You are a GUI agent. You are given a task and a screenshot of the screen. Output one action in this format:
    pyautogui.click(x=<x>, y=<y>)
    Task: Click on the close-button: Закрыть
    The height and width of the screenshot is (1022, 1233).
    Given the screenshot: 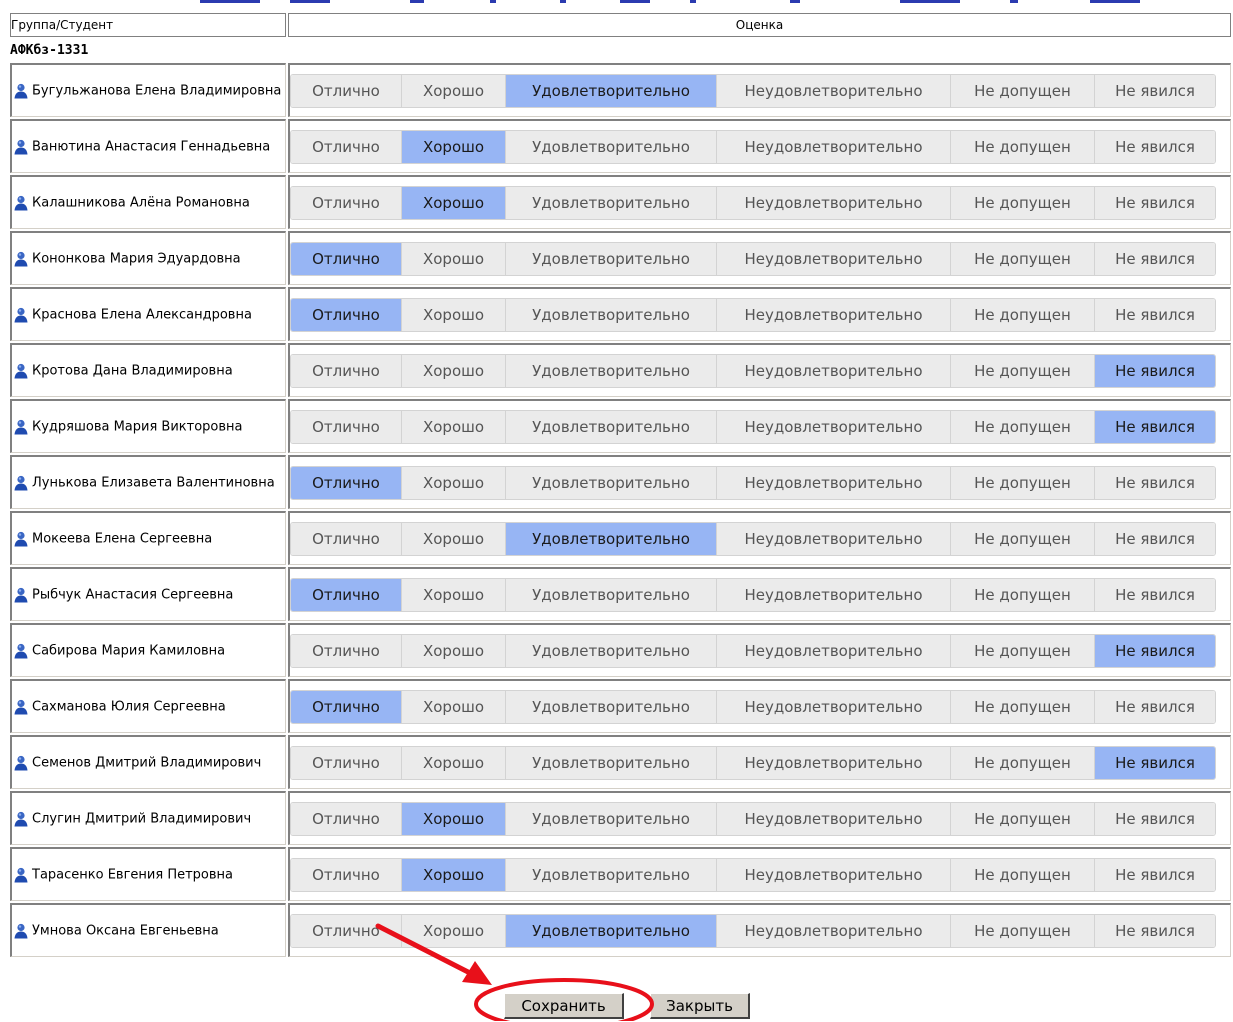 What is the action you would take?
    pyautogui.click(x=700, y=1006)
    